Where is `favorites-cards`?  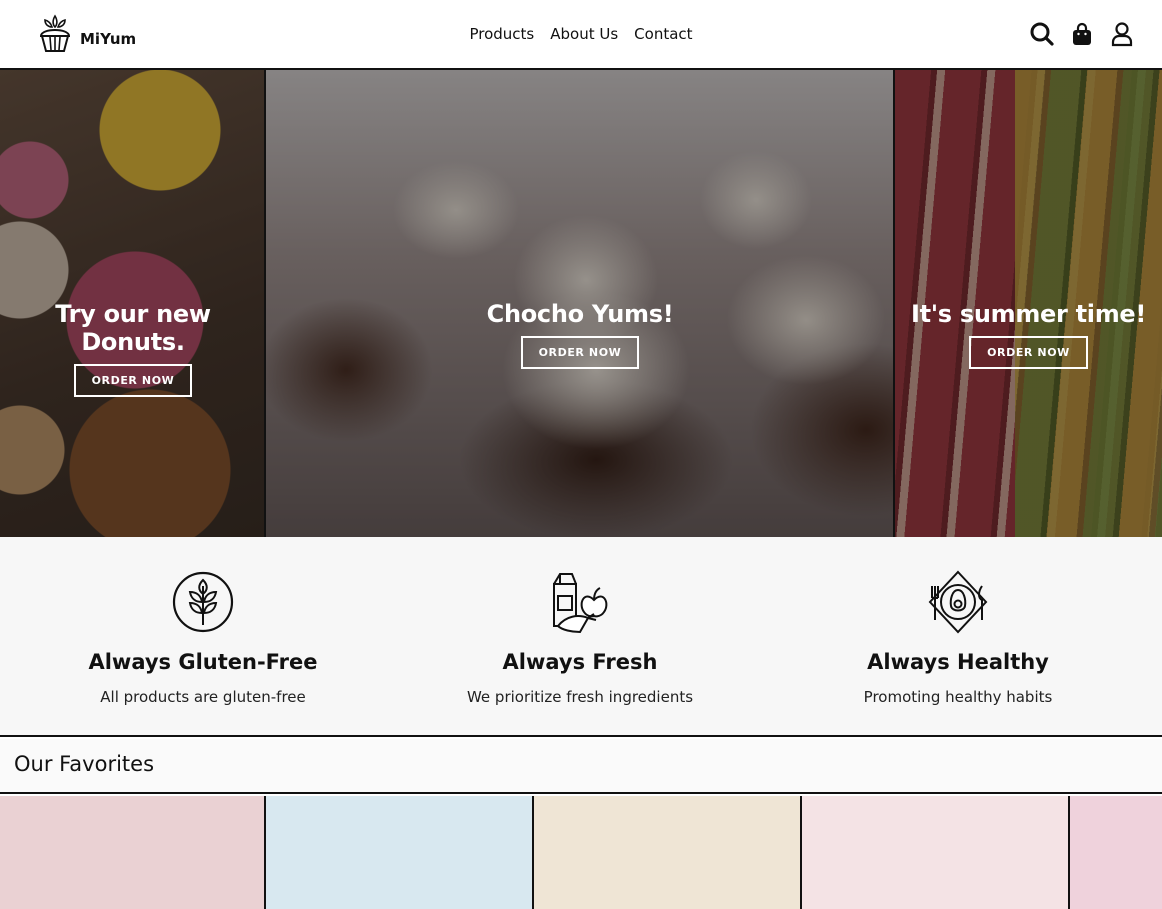
favorites-cards is located at coordinates (581, 852).